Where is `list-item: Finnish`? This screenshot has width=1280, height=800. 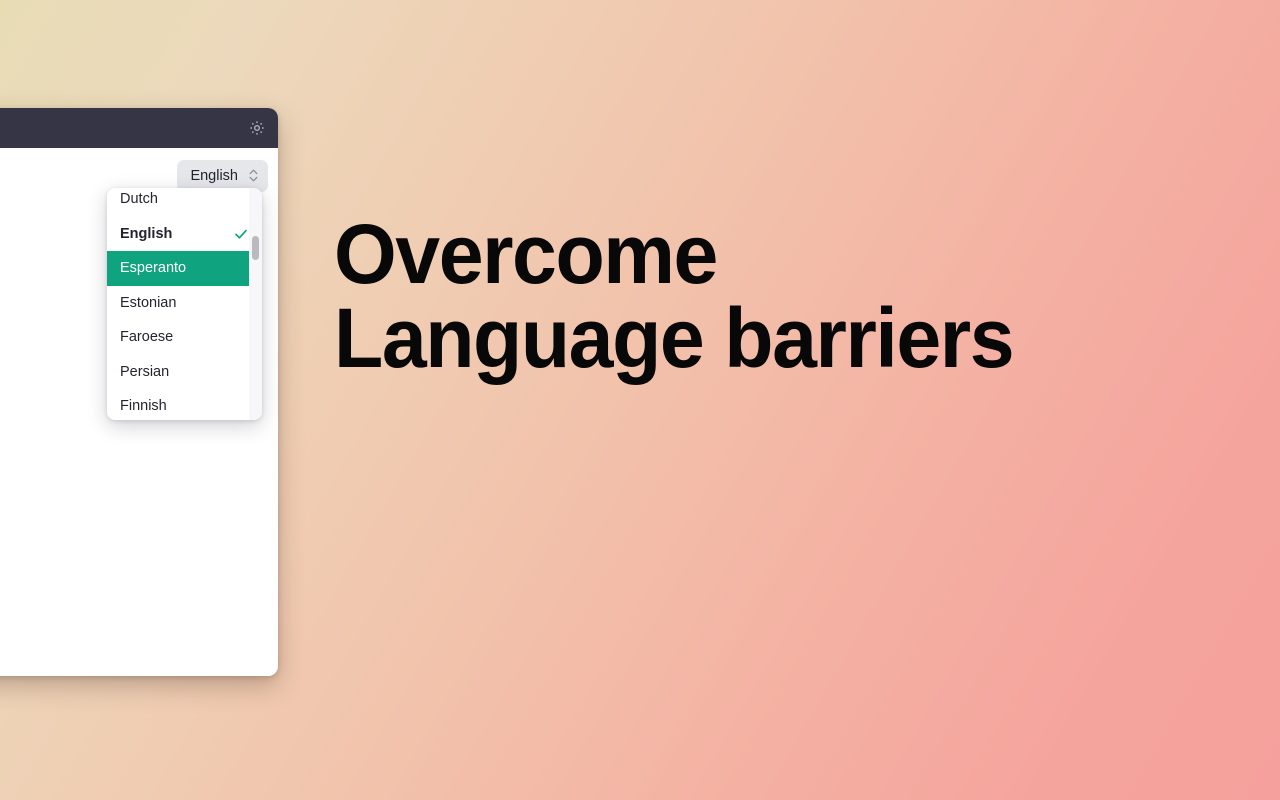 list-item: Finnish is located at coordinates (184, 404).